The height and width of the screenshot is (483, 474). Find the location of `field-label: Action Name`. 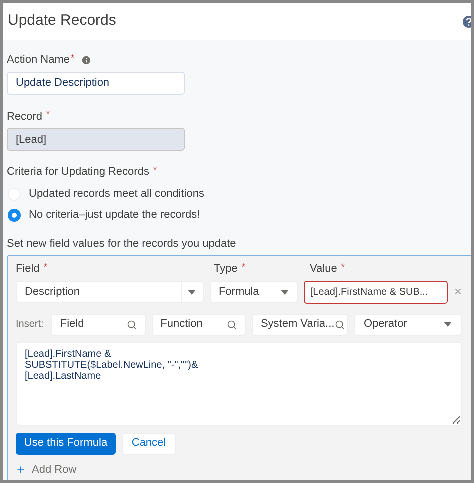

field-label: Action Name is located at coordinates (38, 60).